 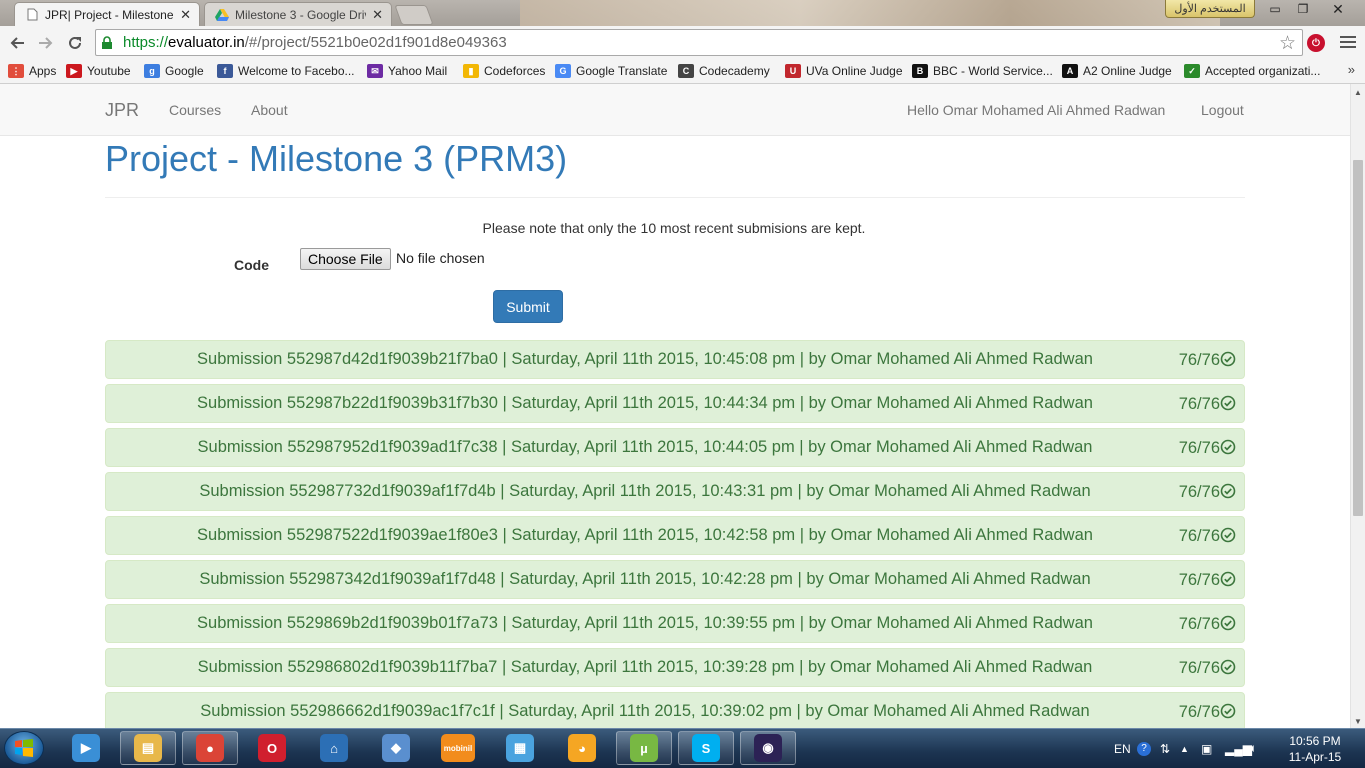 What do you see at coordinates (1117, 71) in the screenshot?
I see `bookmark-a2: A A2 Online Judge` at bounding box center [1117, 71].